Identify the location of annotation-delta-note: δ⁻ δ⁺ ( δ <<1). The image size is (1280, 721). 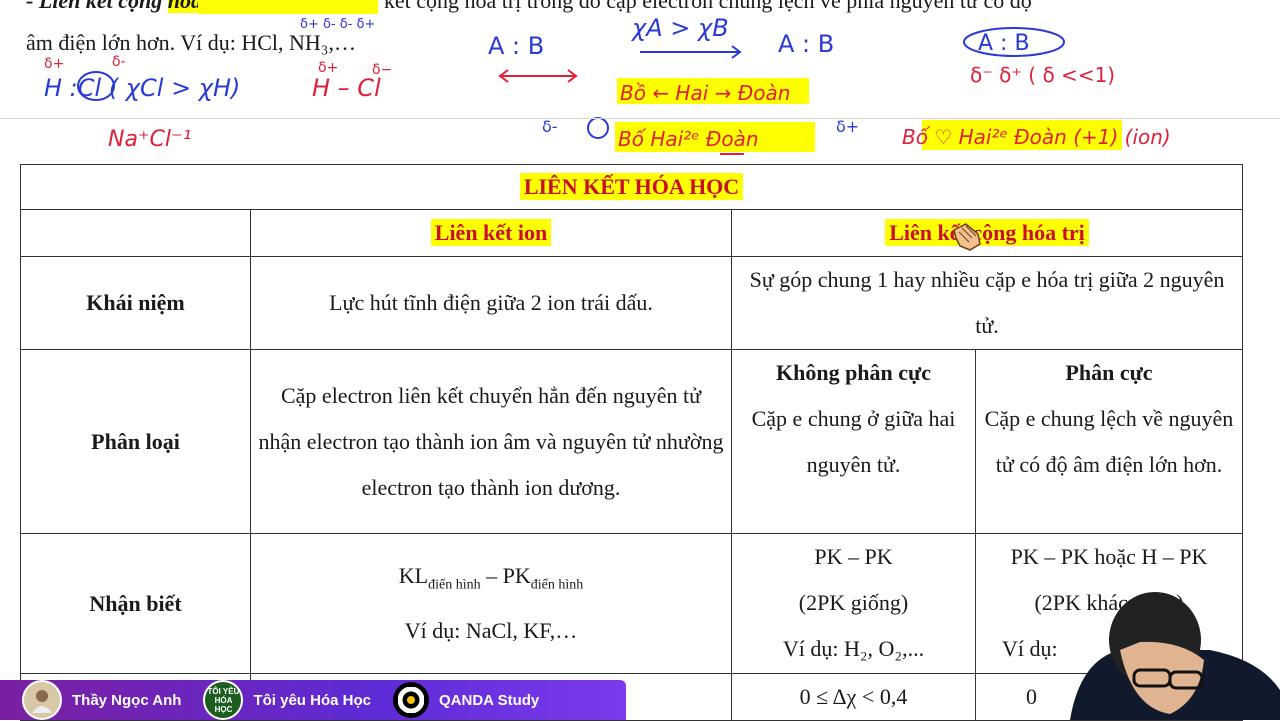
(1042, 75).